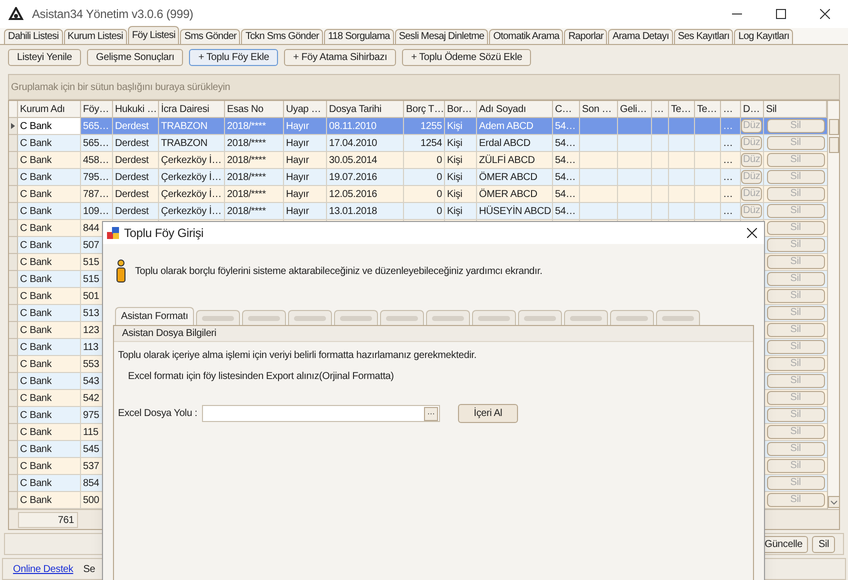 The image size is (848, 580). I want to click on toolbar-button: Listeyi Yenile, so click(45, 57).